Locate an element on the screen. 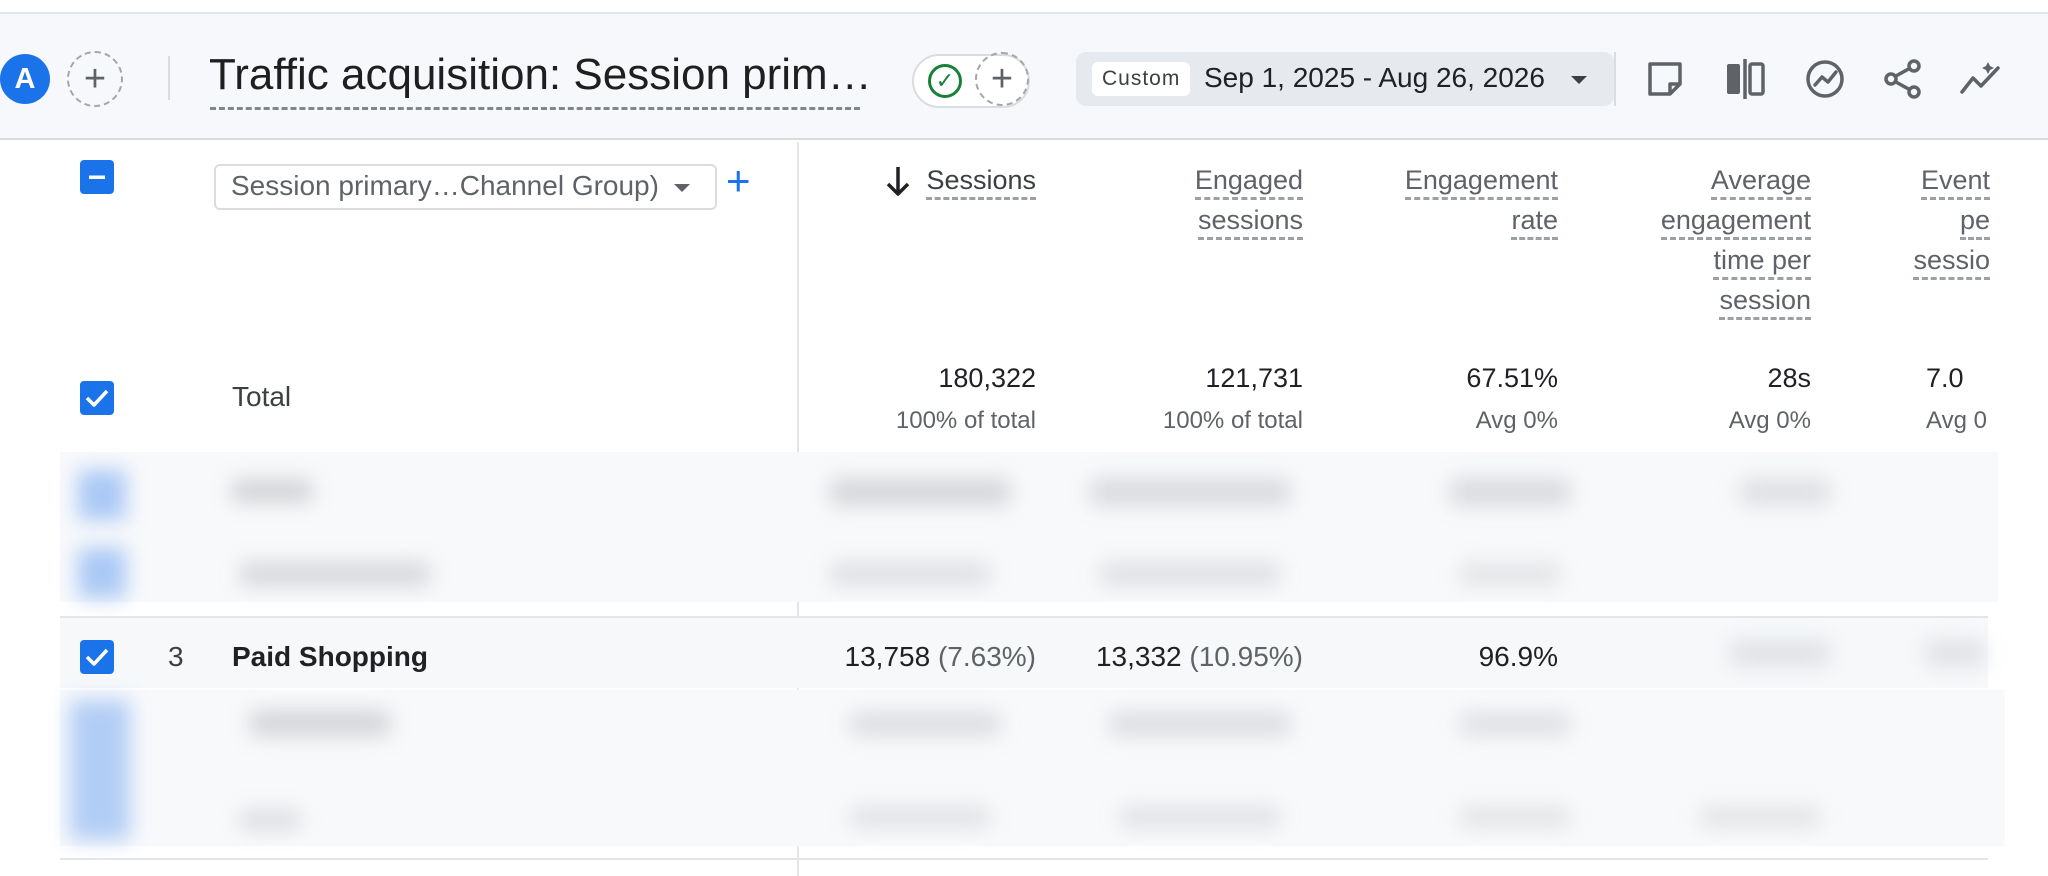  add-filter-button: + is located at coordinates (1002, 79).